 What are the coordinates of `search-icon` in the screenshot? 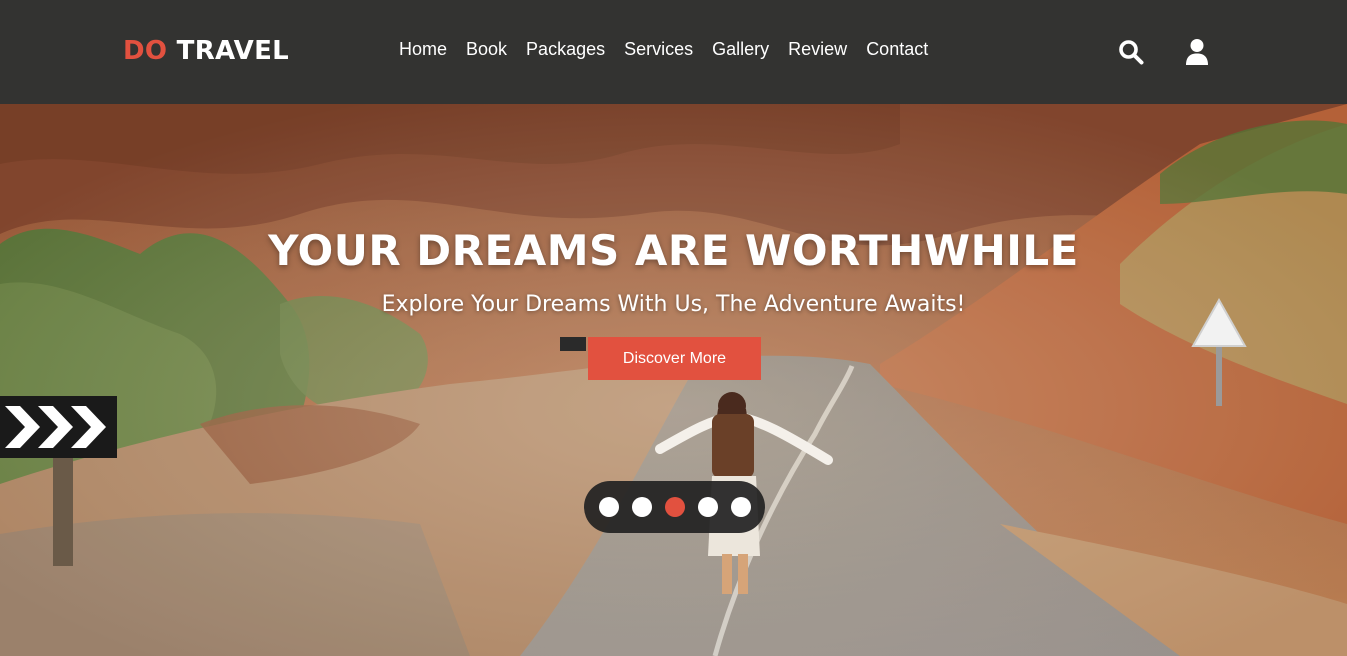 It's located at (1131, 52).